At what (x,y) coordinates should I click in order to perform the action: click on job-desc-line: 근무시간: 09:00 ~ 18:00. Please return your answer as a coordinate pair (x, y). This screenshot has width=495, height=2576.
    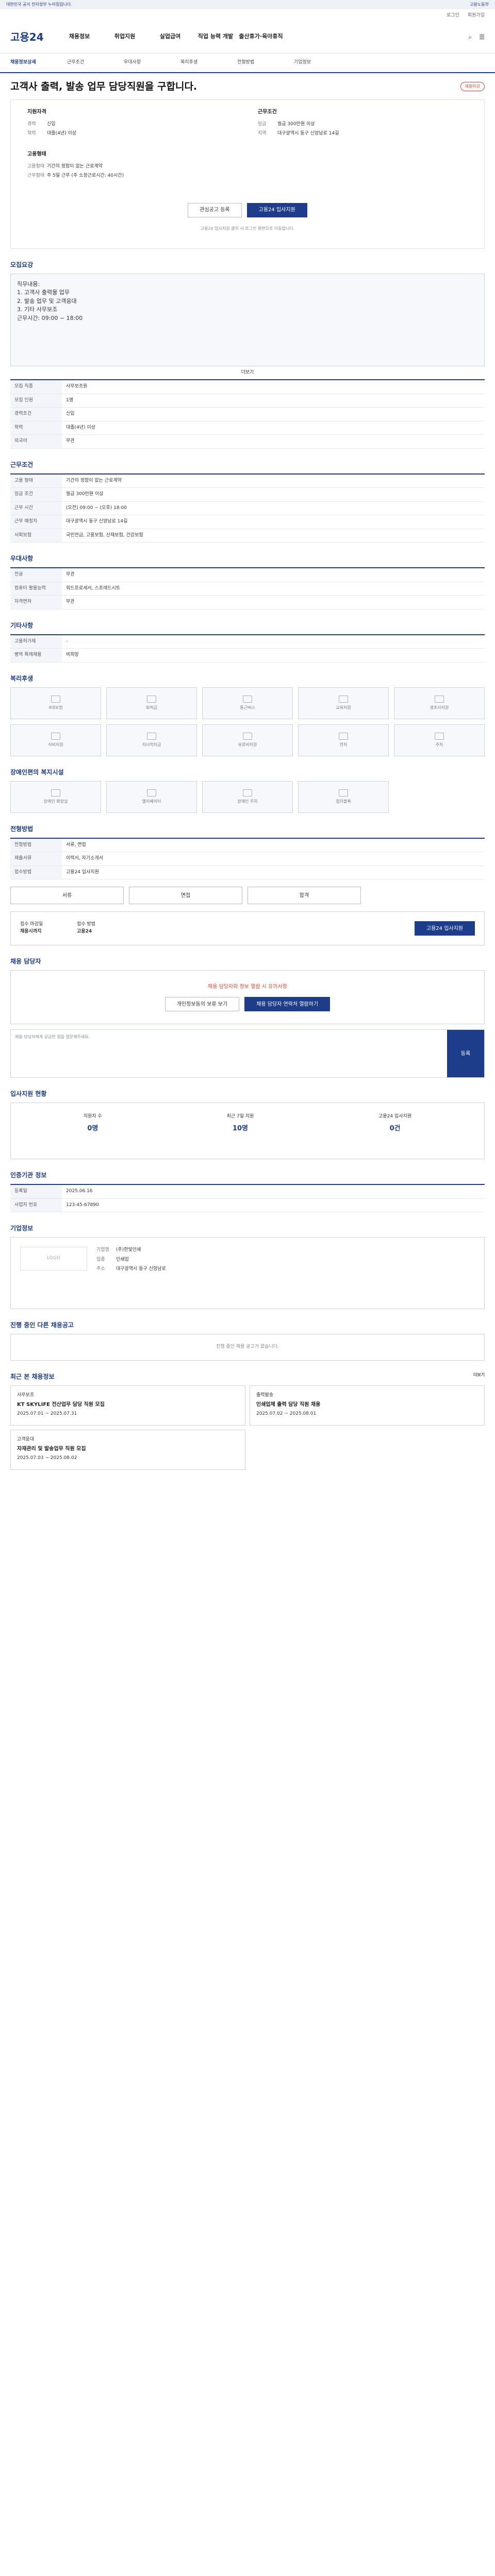
    Looking at the image, I should click on (50, 317).